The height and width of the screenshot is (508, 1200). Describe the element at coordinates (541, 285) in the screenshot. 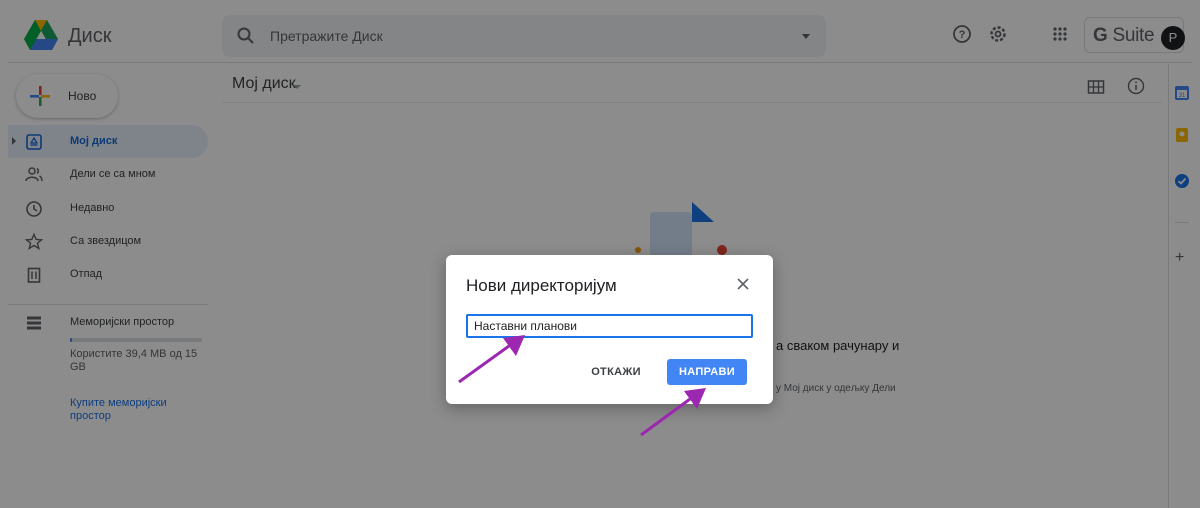

I see `dialog-title: Нови директоријум` at that location.